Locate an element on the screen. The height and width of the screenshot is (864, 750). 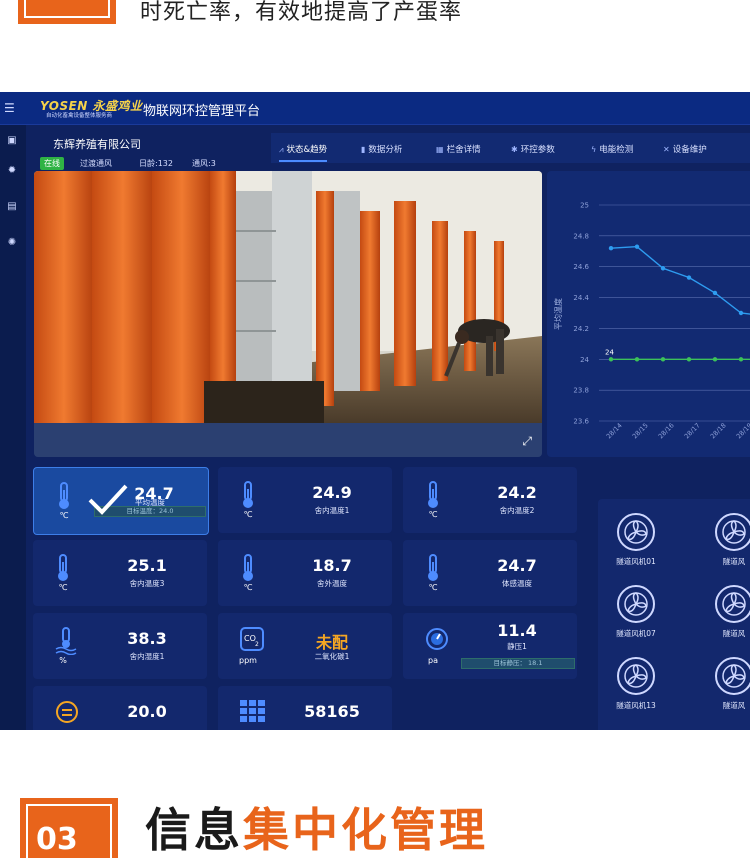
metric-card: 20.0 is located at coordinates (120, 708).